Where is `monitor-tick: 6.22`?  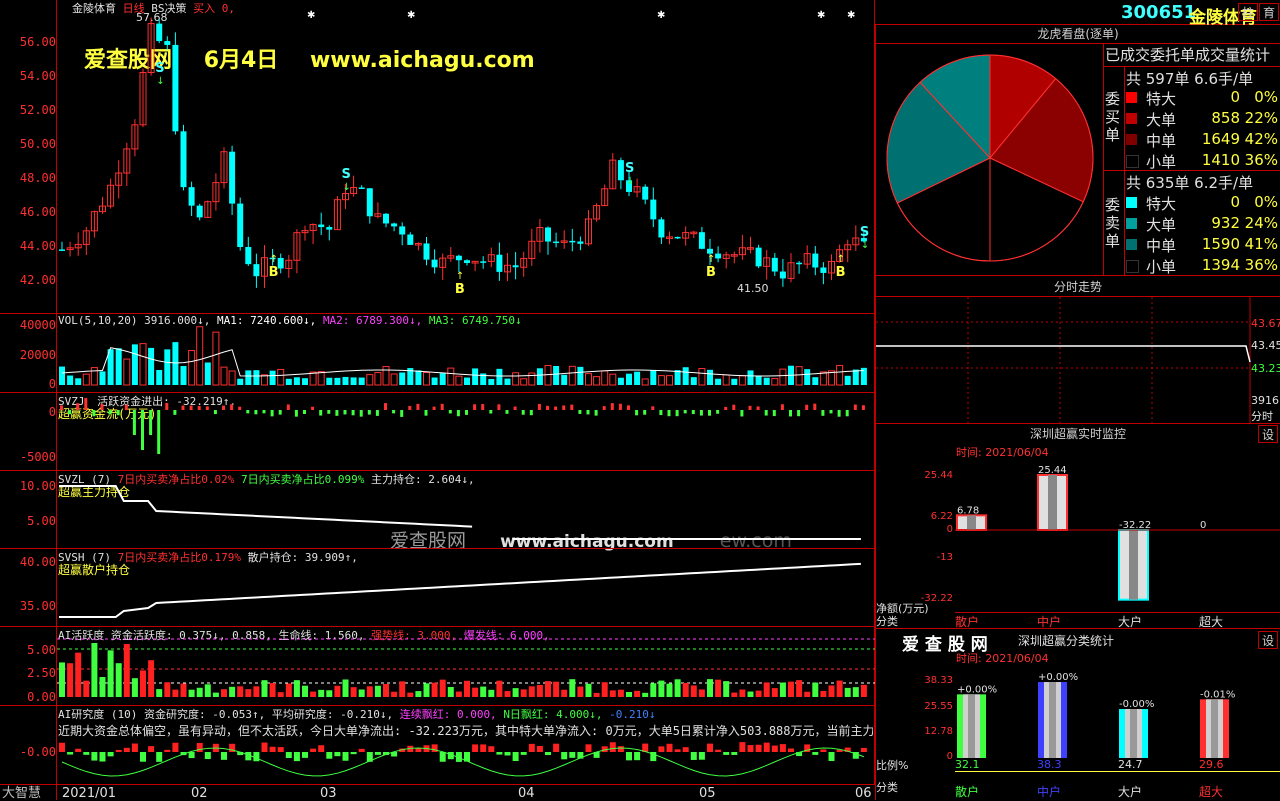
monitor-tick: 6.22 is located at coordinates (941, 516).